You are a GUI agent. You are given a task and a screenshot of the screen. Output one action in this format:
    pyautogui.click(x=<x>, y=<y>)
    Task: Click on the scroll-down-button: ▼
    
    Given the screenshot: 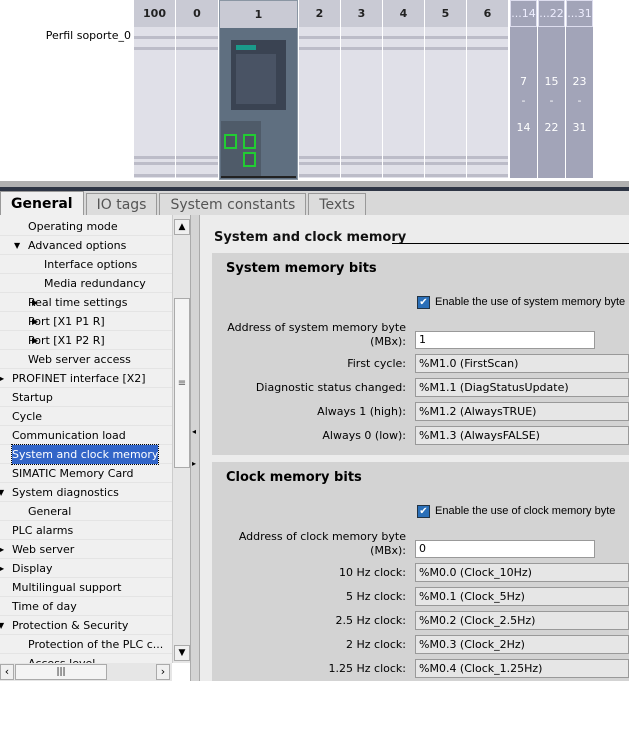 What is the action you would take?
    pyautogui.click(x=182, y=653)
    